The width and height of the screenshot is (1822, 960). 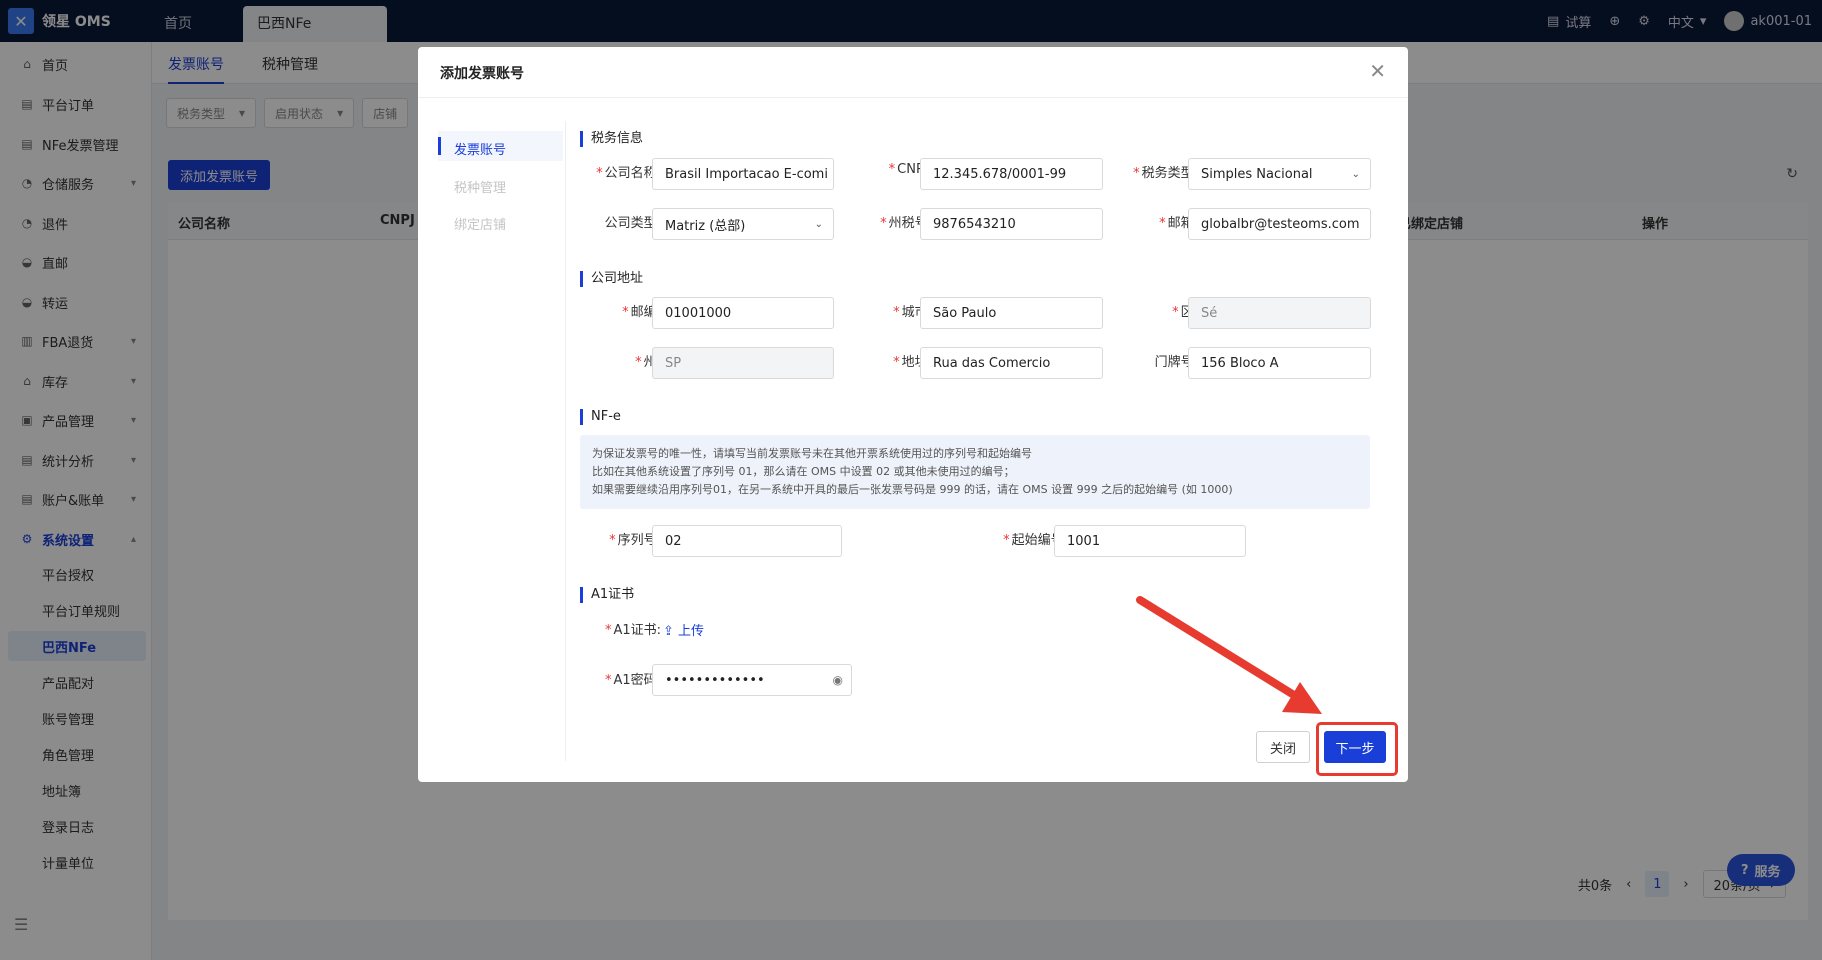 What do you see at coordinates (1229, 655) in the screenshot?
I see `annotation-arrow` at bounding box center [1229, 655].